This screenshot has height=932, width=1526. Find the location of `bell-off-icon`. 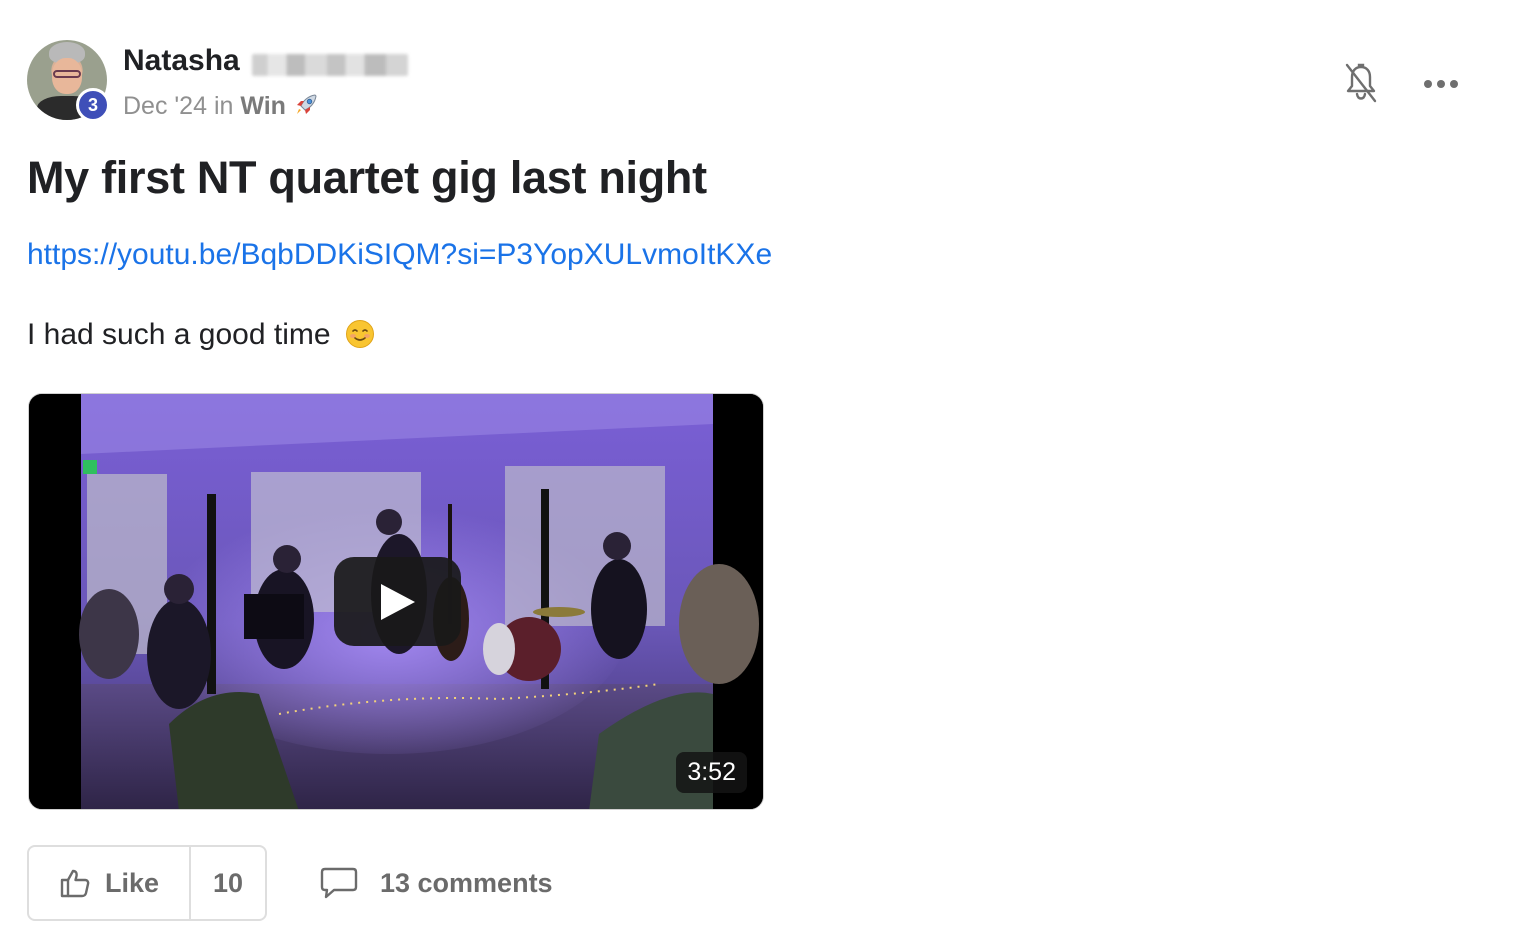

bell-off-icon is located at coordinates (1361, 83).